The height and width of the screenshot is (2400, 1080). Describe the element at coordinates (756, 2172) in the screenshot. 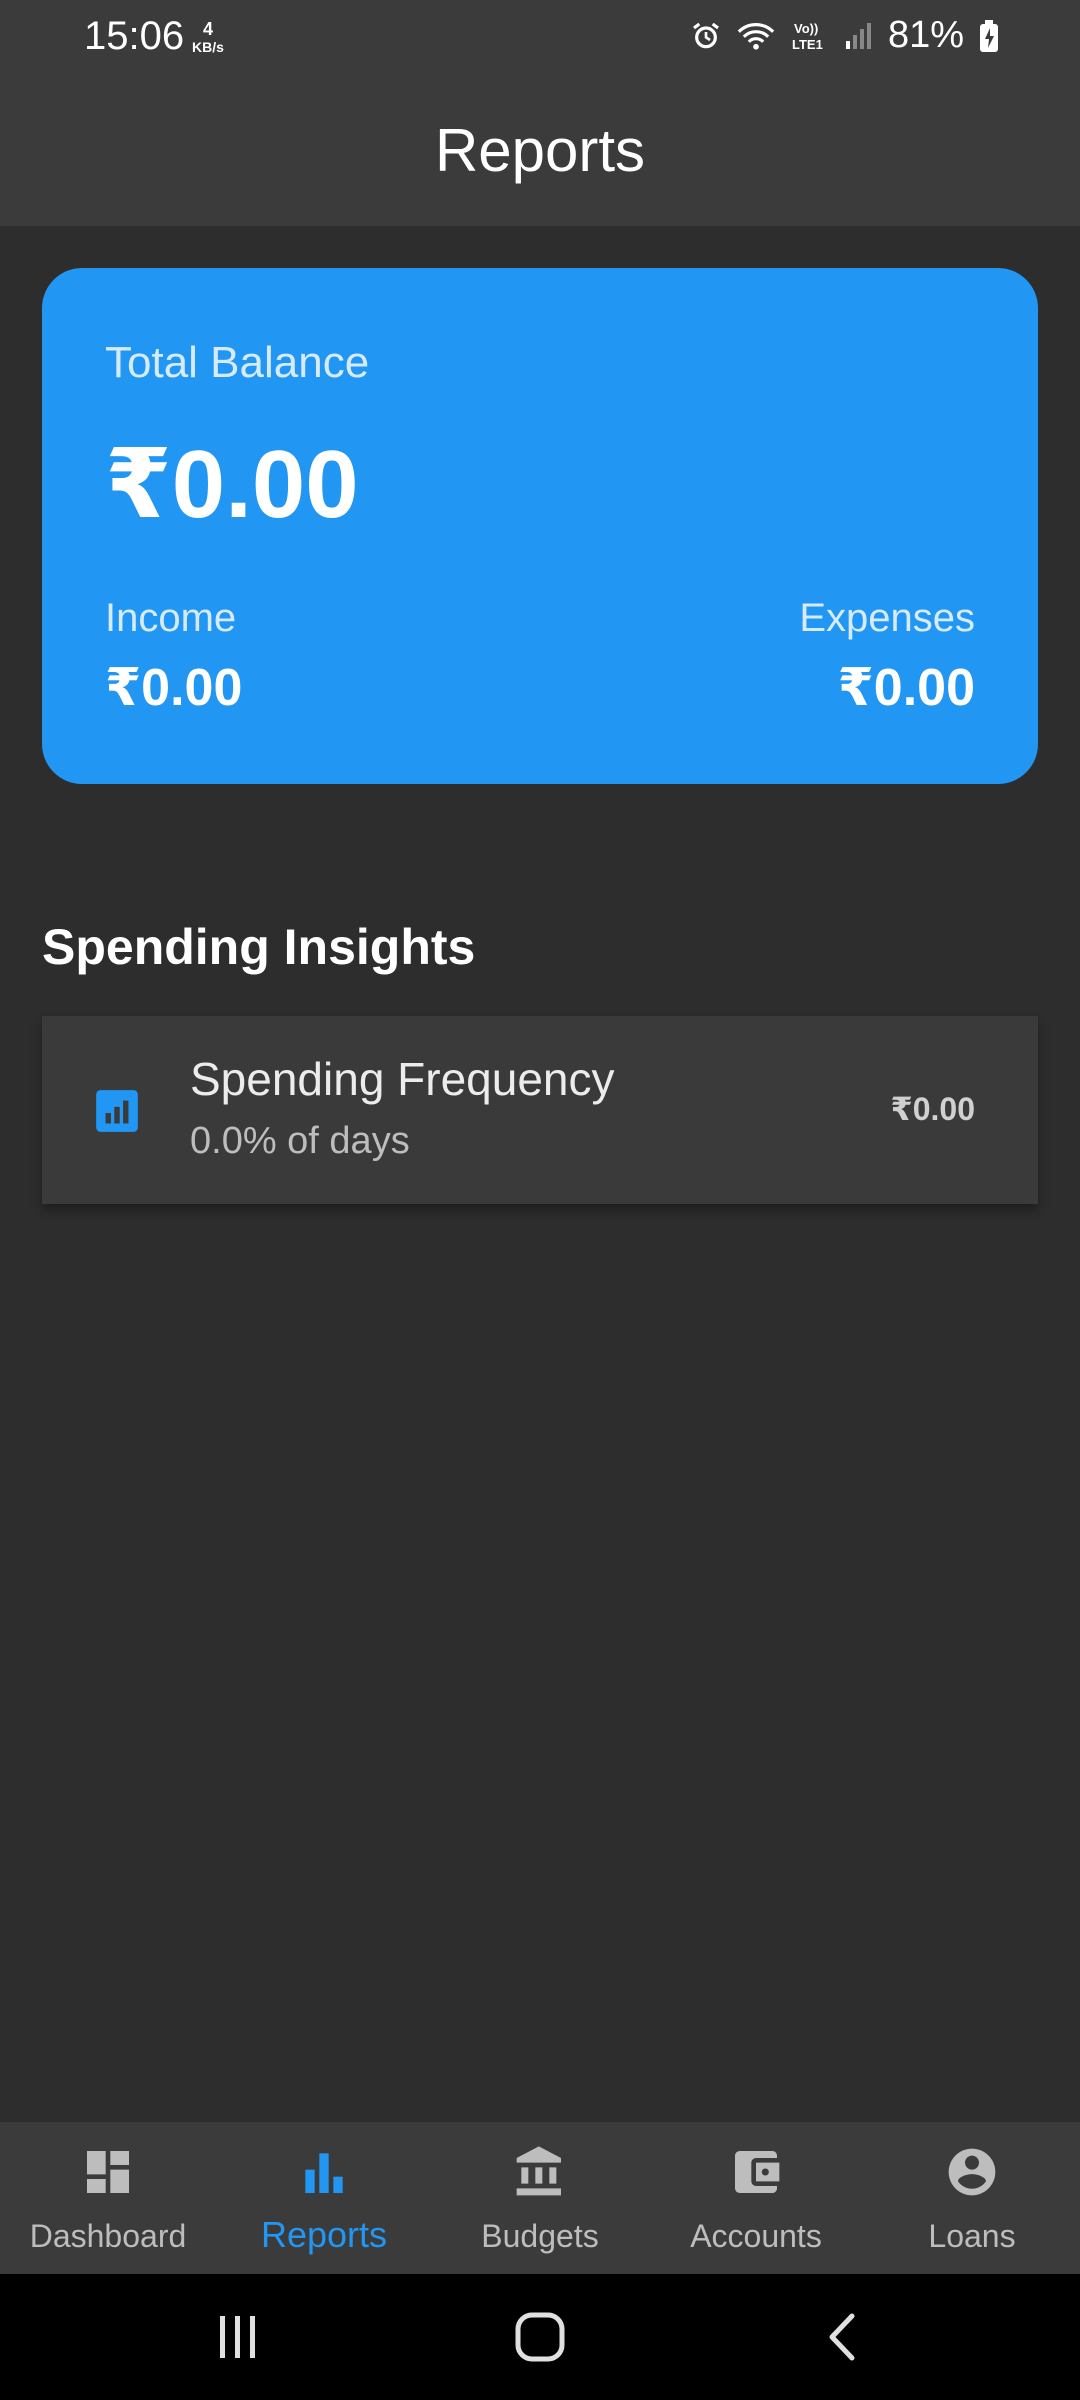

I see `wallet-icon` at that location.